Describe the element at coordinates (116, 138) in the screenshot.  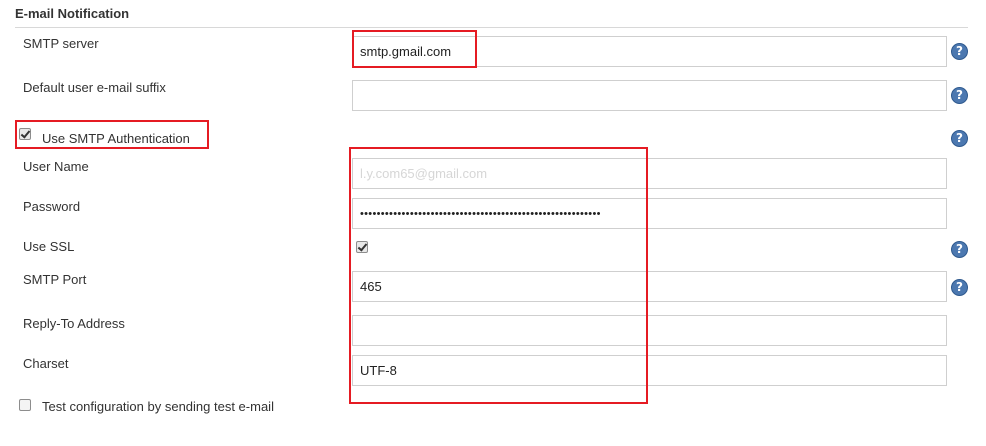
I see `use-smtp-auth-label: Use SMTP Authentication` at that location.